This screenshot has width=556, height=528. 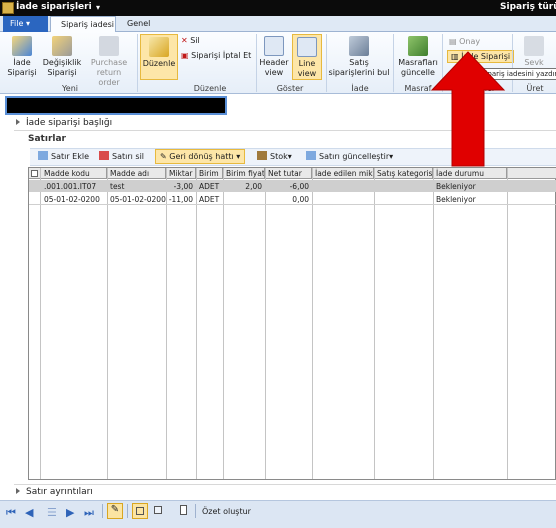 What do you see at coordinates (274, 57) in the screenshot?
I see `header-view-button: Header view` at bounding box center [274, 57].